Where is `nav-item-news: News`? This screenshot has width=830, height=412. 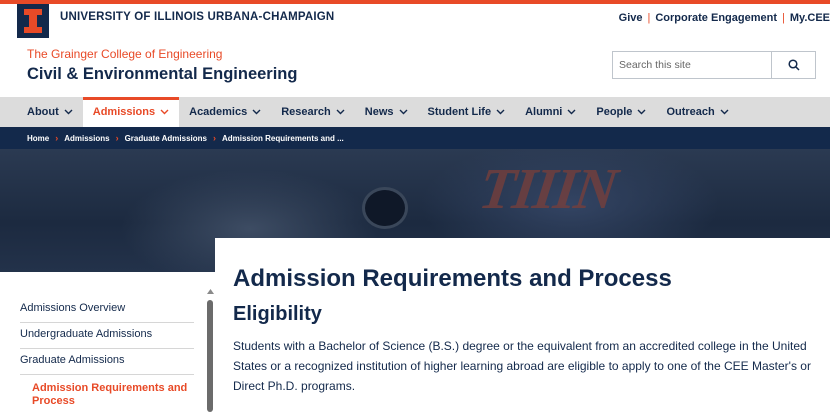
nav-item-news: News is located at coordinates (386, 112).